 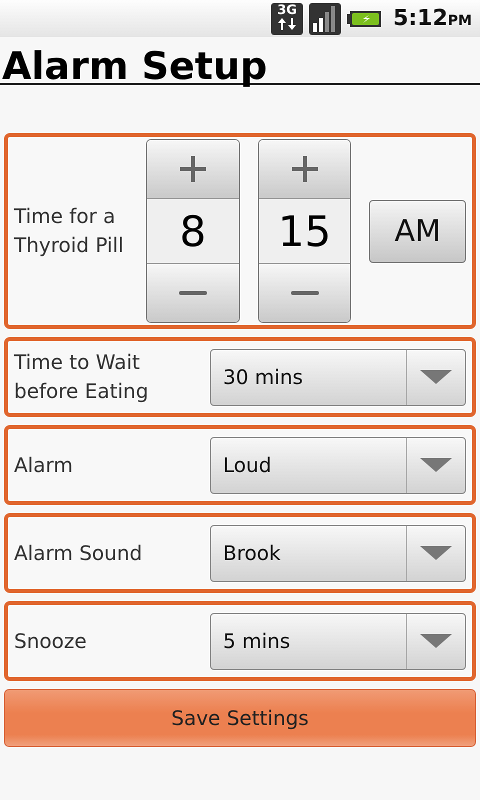 What do you see at coordinates (193, 231) in the screenshot?
I see `picker-value: 8` at bounding box center [193, 231].